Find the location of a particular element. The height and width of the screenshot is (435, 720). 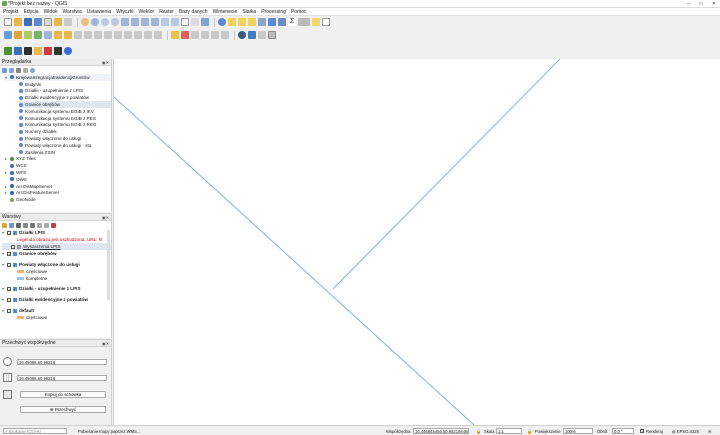

processing-toolbox-icon is located at coordinates (282, 22).